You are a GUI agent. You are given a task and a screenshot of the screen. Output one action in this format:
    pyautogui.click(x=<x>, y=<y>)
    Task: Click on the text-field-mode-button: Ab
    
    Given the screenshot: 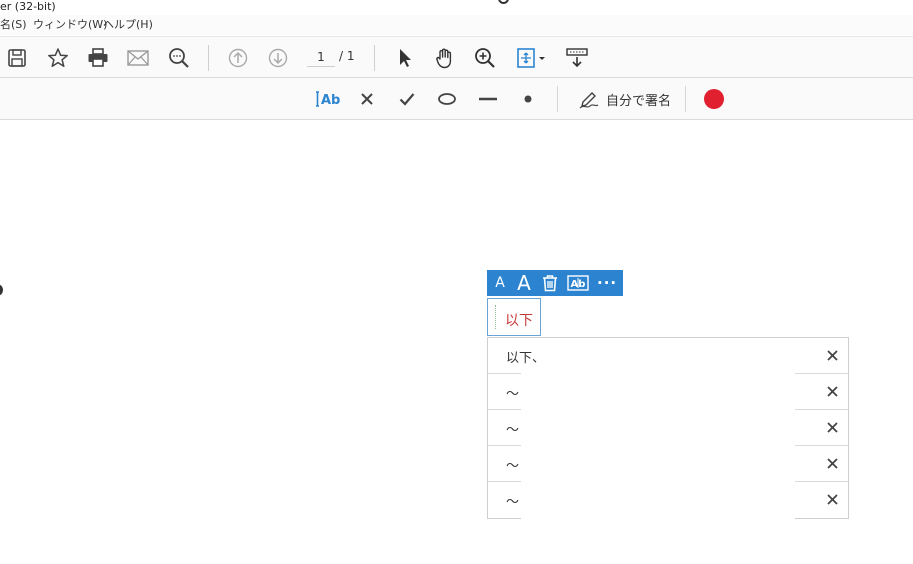 What is the action you would take?
    pyautogui.click(x=578, y=283)
    